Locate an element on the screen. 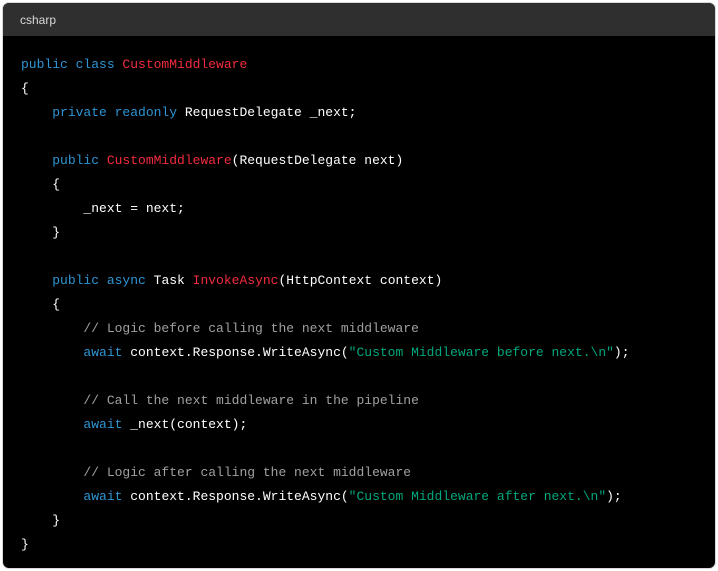 This screenshot has height=571, width=718. code-token: RequestDelegate _next; is located at coordinates (270, 112).